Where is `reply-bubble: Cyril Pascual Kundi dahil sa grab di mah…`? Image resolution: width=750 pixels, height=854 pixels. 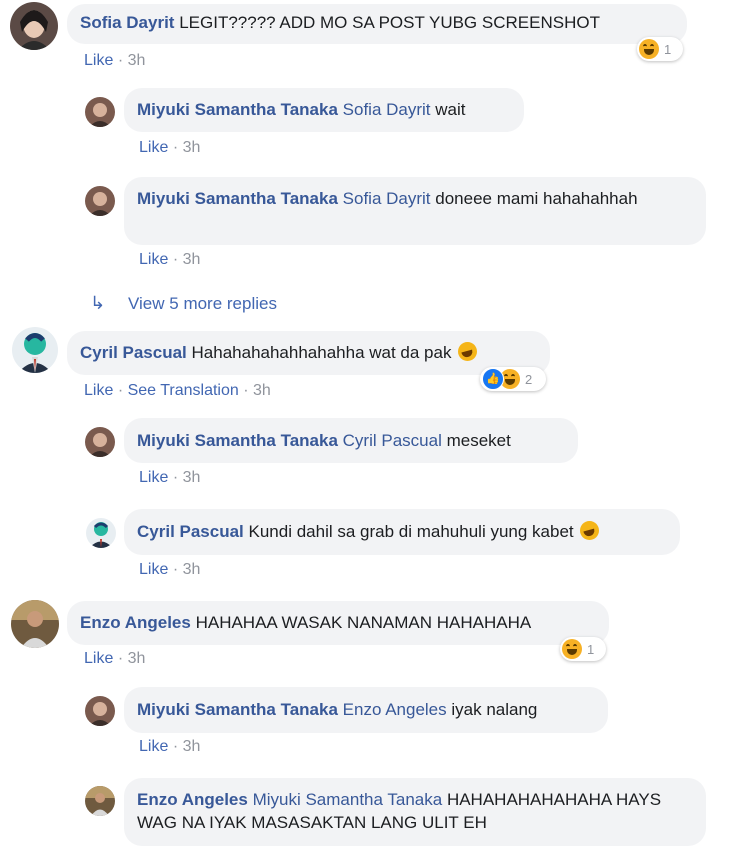 reply-bubble: Cyril Pascual Kundi dahil sa grab di mah… is located at coordinates (402, 532).